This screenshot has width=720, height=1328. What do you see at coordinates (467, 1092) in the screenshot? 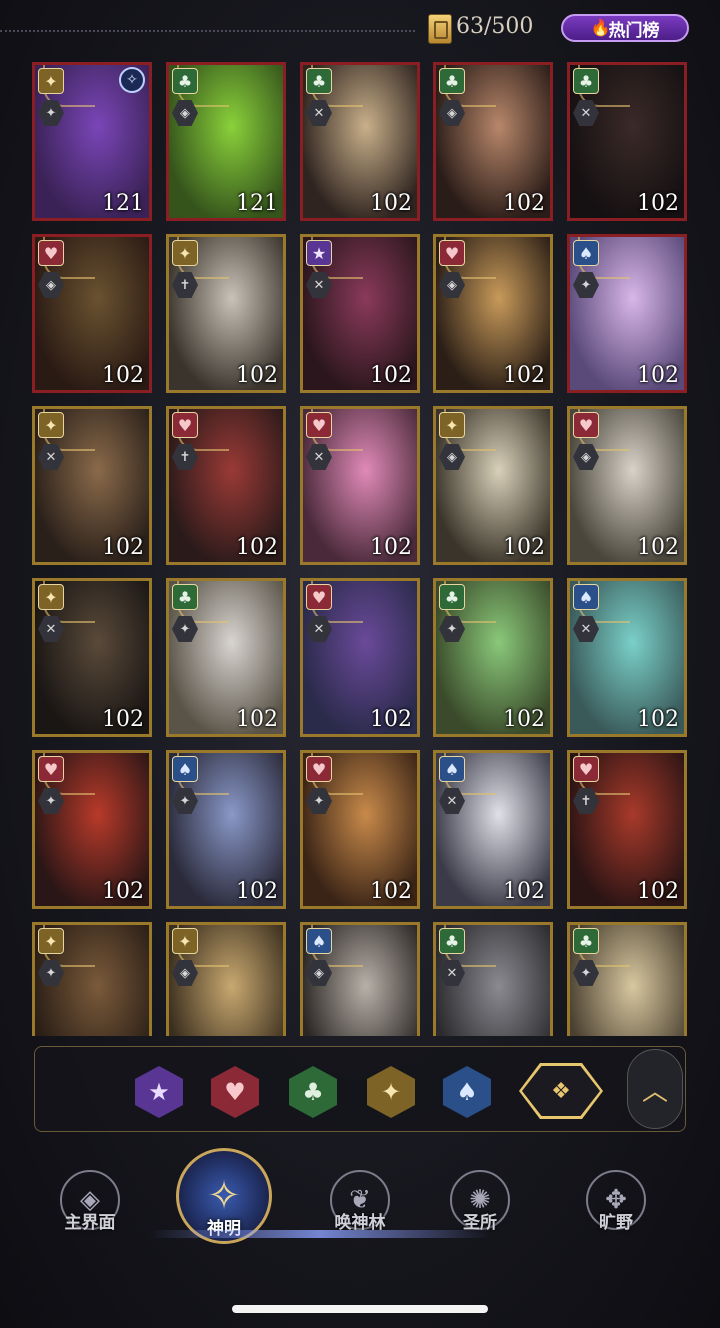
I see `filter-spade-icon: ♠` at bounding box center [467, 1092].